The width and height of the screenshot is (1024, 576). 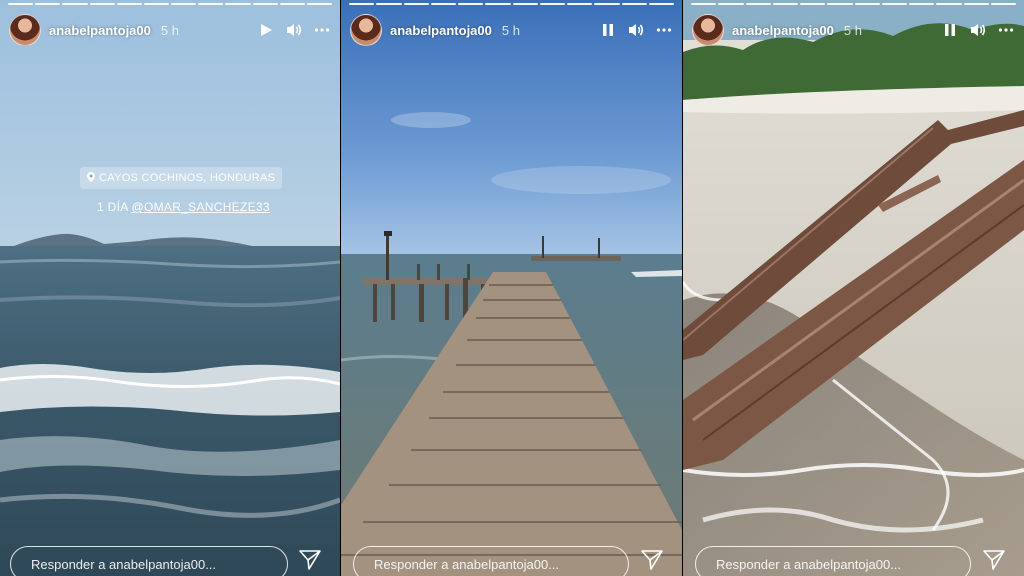 I want to click on location-text: CAYOS COCHINOS, HONDURAS, so click(x=187, y=178).